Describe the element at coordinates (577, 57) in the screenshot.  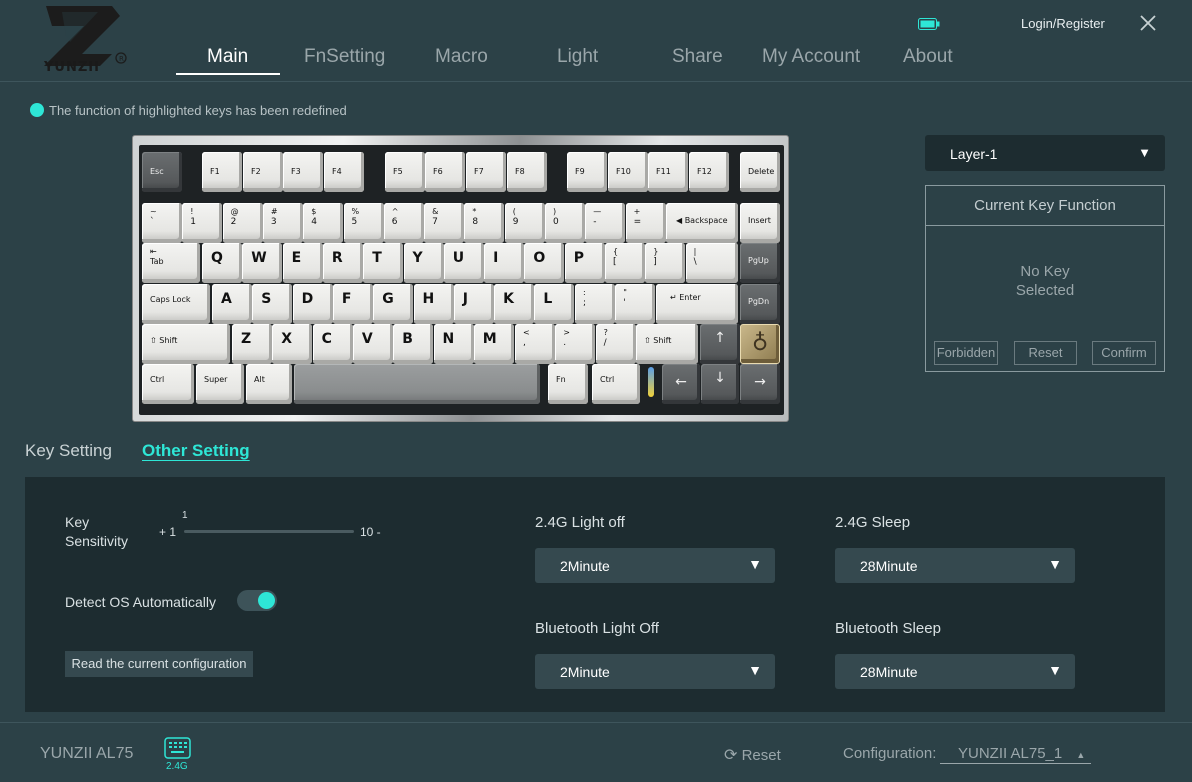
I see `tab-light: Light` at that location.